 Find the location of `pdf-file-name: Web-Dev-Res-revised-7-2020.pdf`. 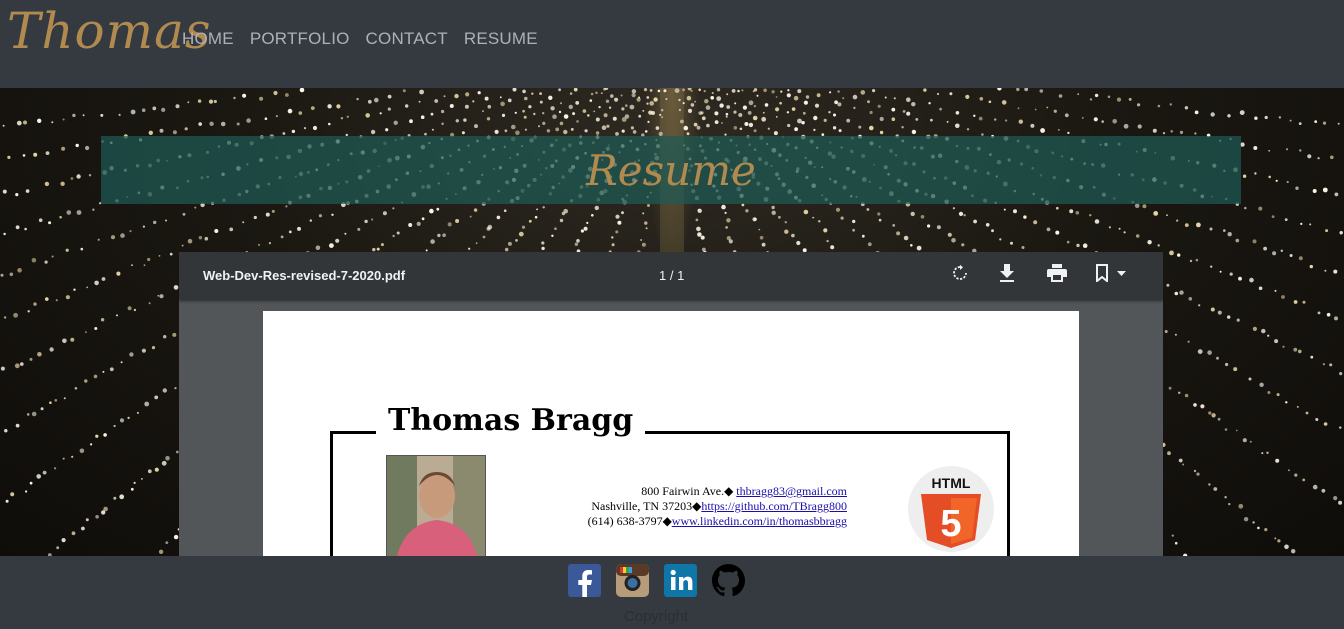

pdf-file-name: Web-Dev-Res-revised-7-2020.pdf is located at coordinates (304, 275).